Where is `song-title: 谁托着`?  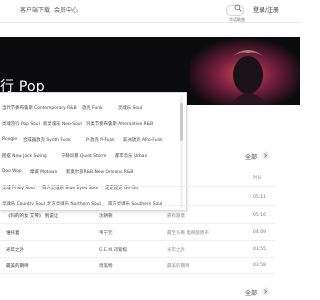
song-title: 谁托着 is located at coordinates (13, 233).